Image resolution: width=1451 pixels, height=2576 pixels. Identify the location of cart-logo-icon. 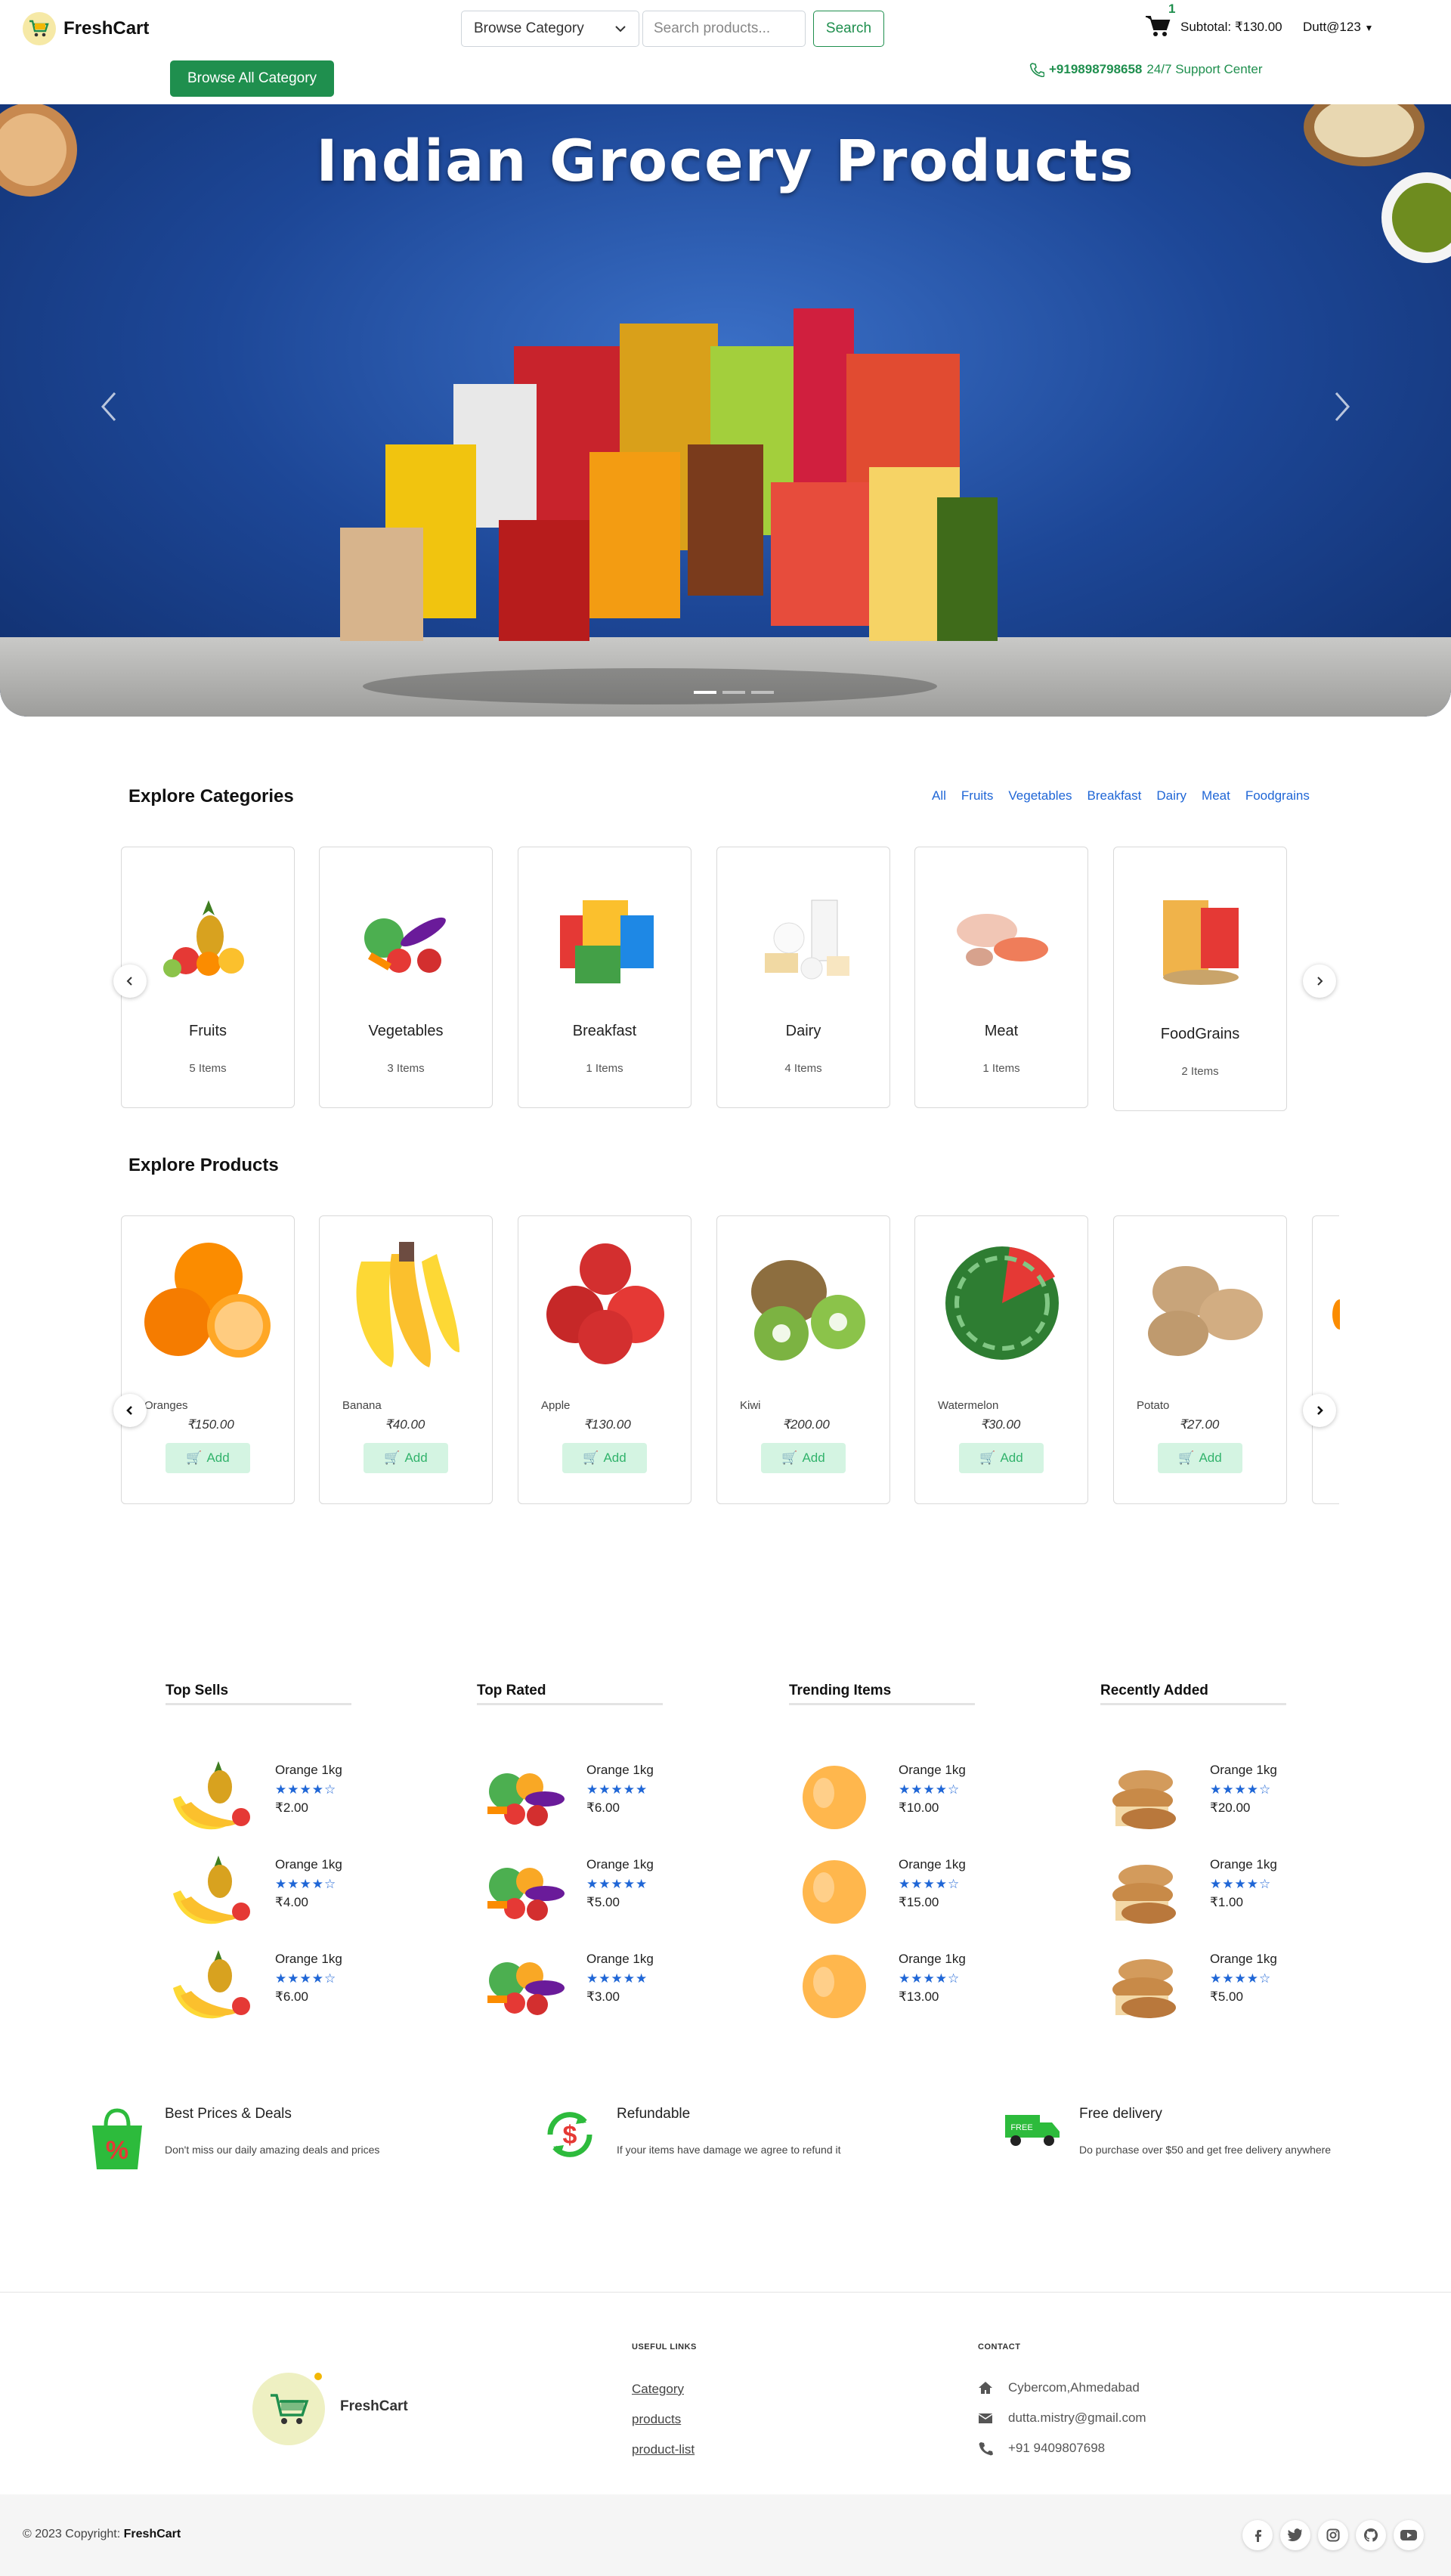
(290, 2409).